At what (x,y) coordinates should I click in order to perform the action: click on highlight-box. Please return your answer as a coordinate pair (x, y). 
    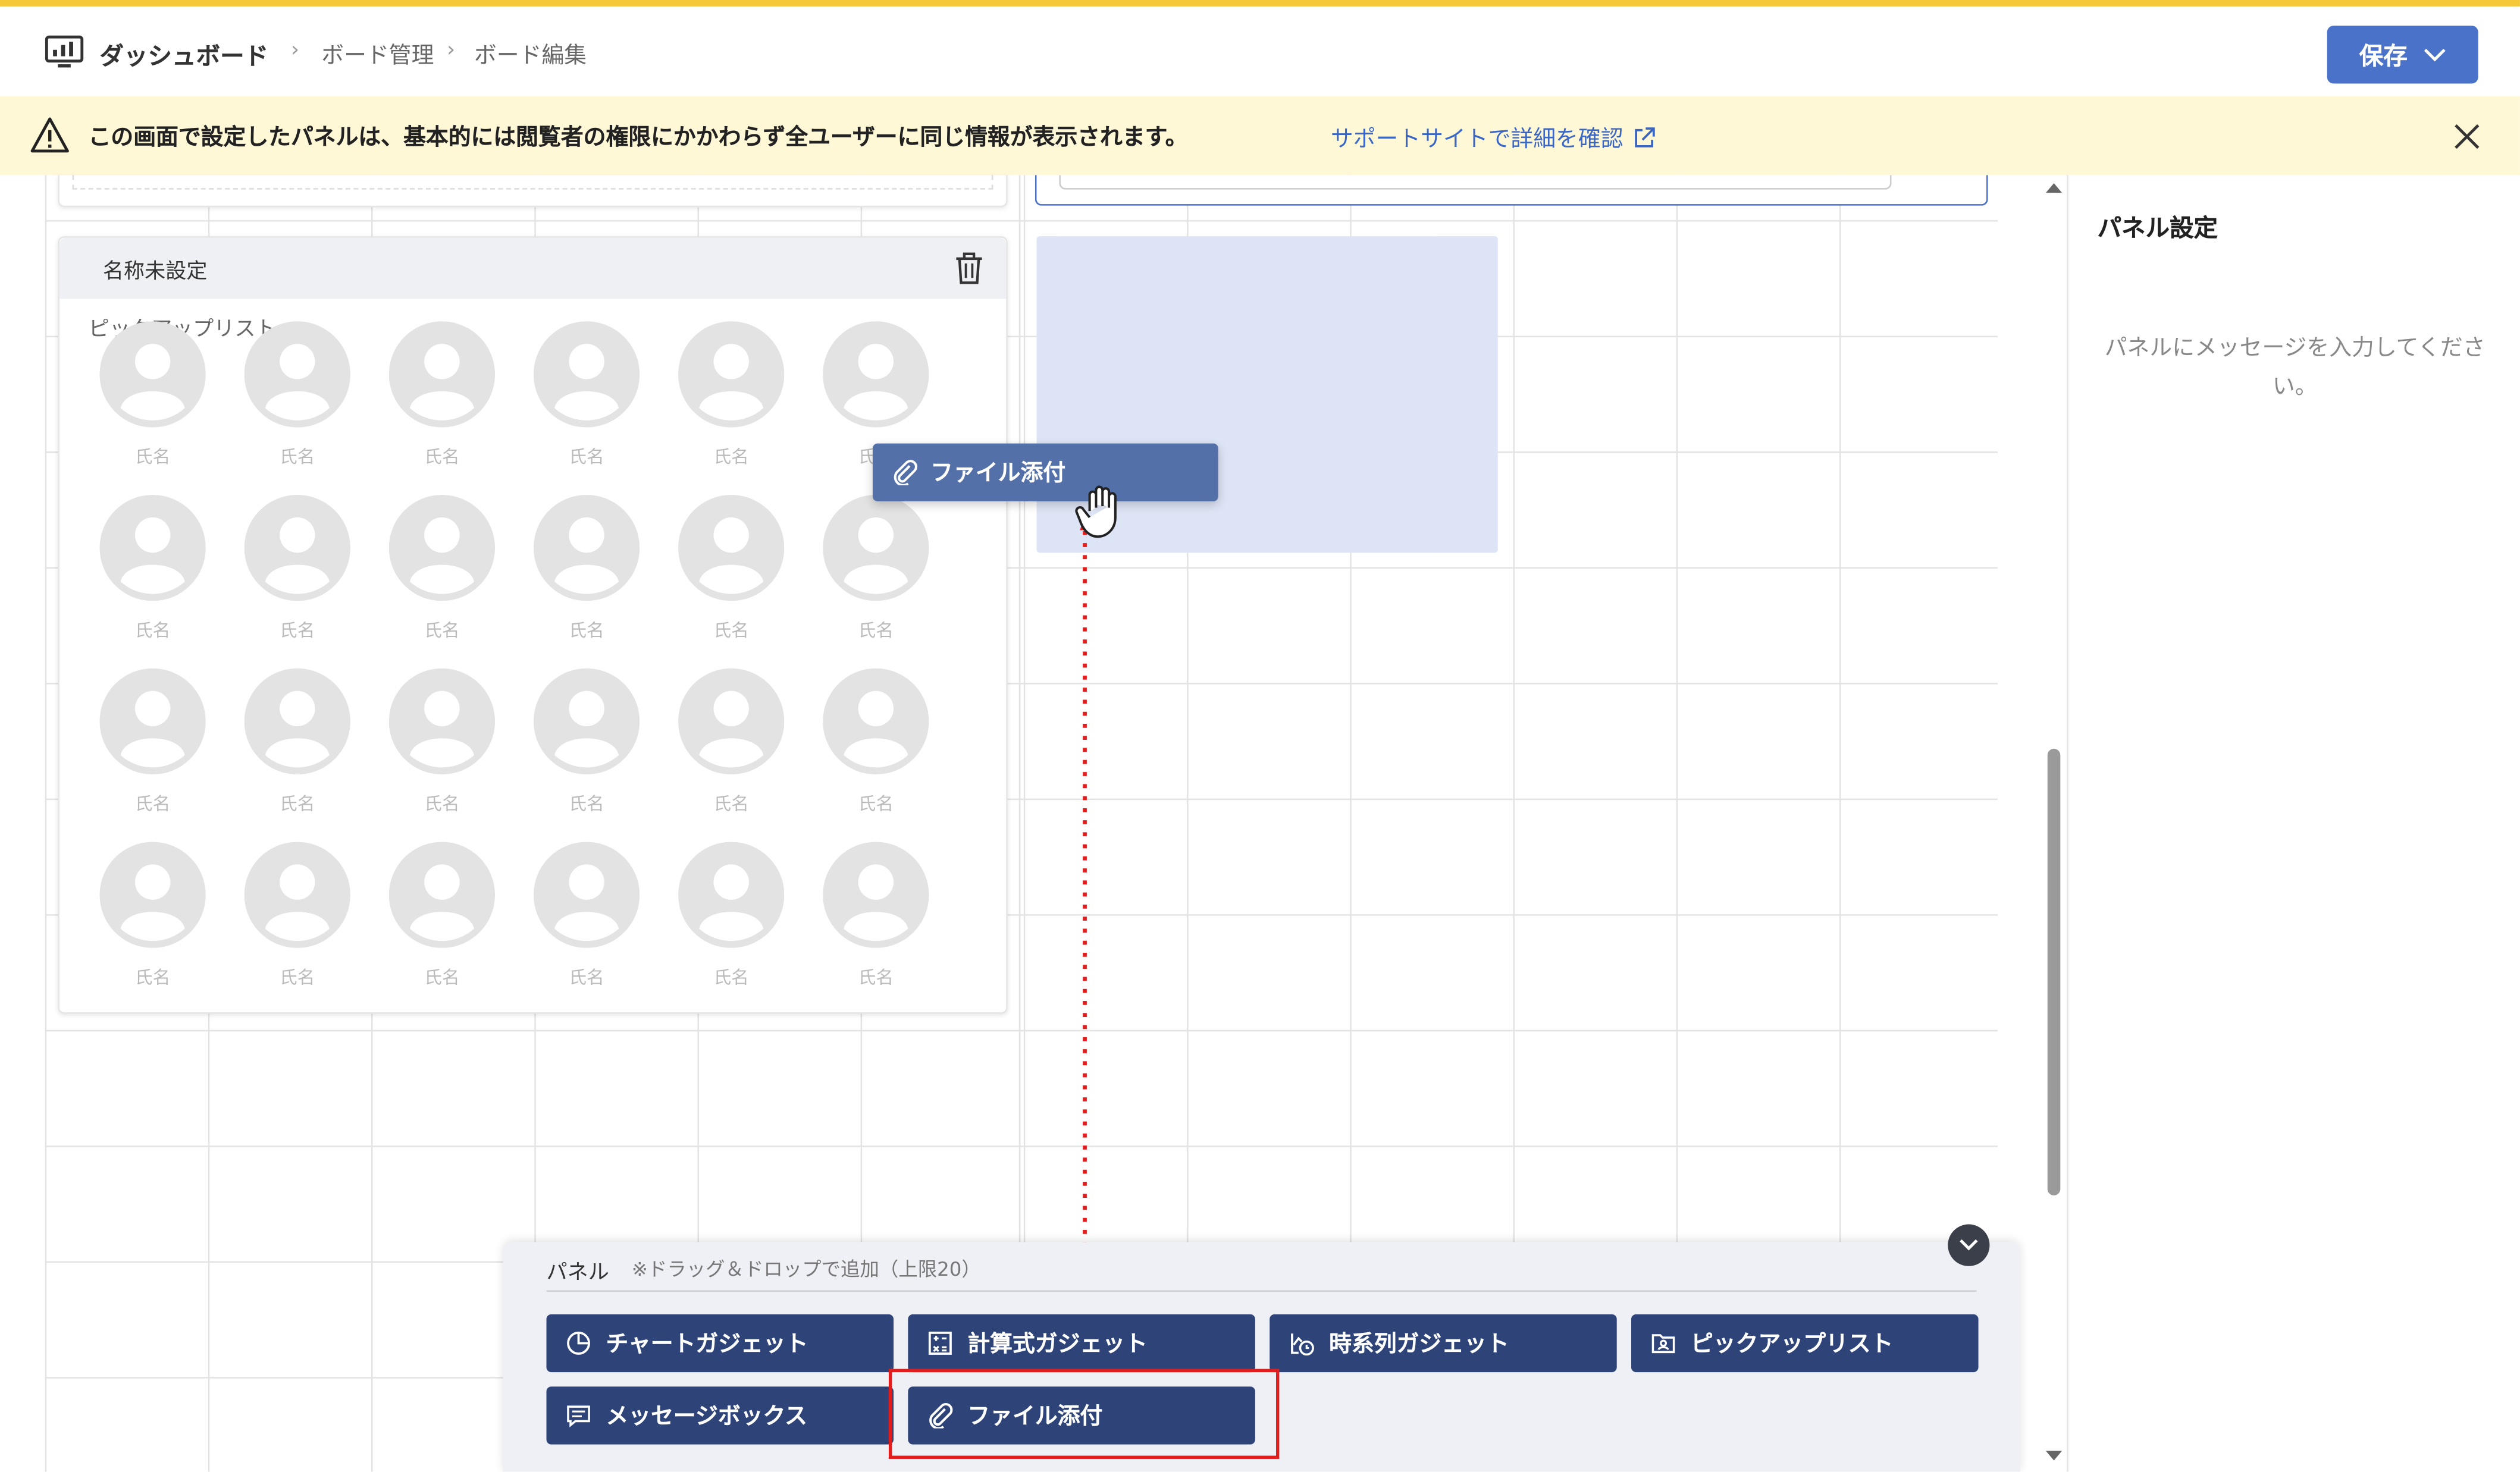
    Looking at the image, I should click on (1084, 1414).